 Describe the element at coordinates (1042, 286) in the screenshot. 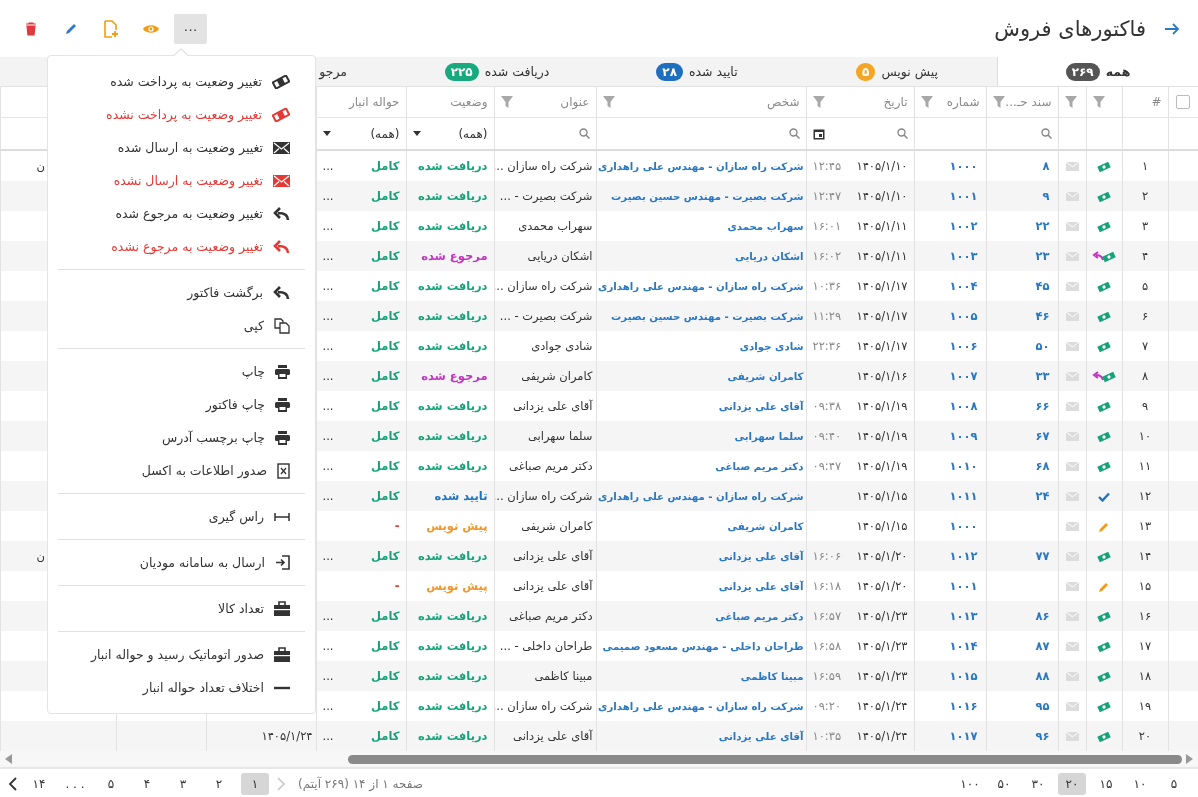

I see `document-number: ۴۵` at that location.